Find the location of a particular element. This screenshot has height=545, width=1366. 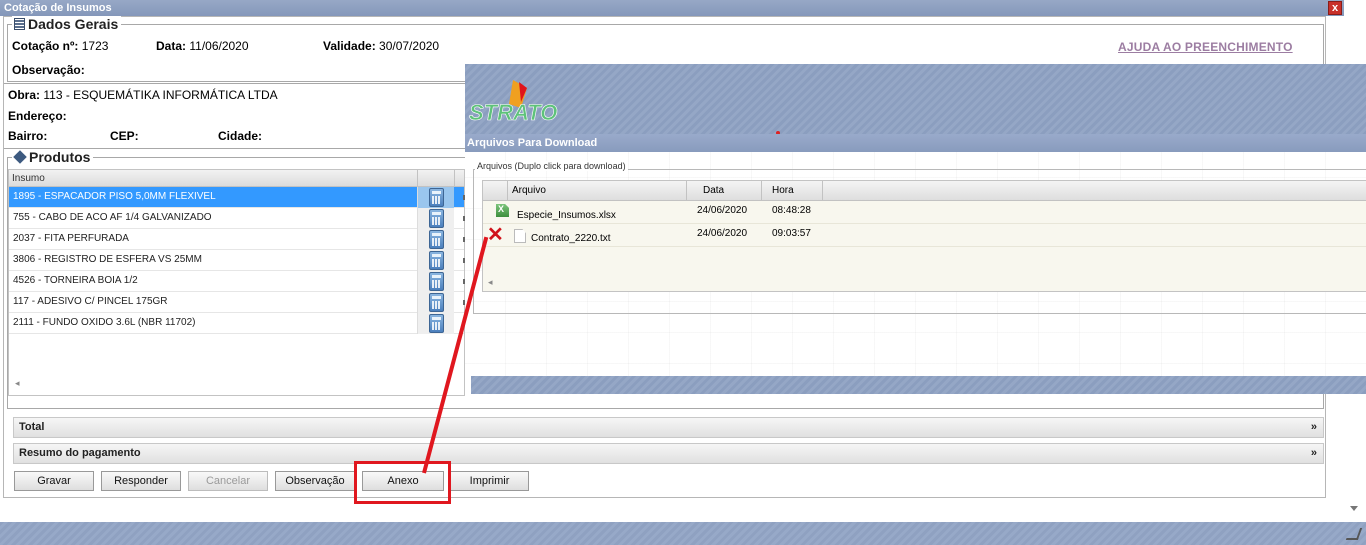

file-row: ✕ Contrato_2220.txt 24/06/2020 09:03:57 is located at coordinates (924, 235).